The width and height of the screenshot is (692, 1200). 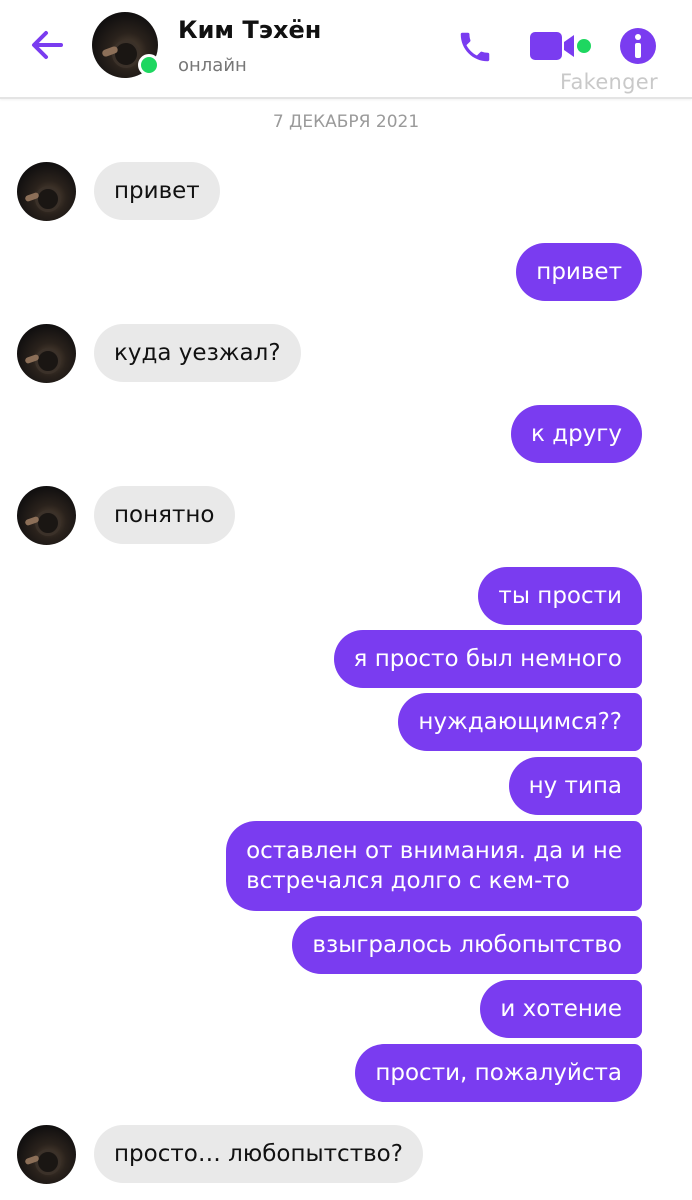 What do you see at coordinates (609, 82) in the screenshot?
I see `watermark: Fakenger` at bounding box center [609, 82].